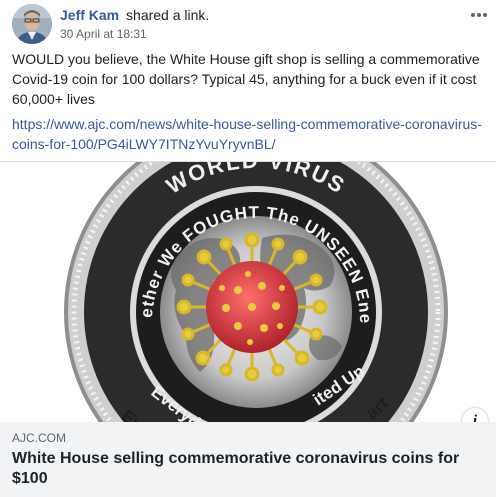  What do you see at coordinates (479, 12) in the screenshot?
I see `more-options-button` at bounding box center [479, 12].